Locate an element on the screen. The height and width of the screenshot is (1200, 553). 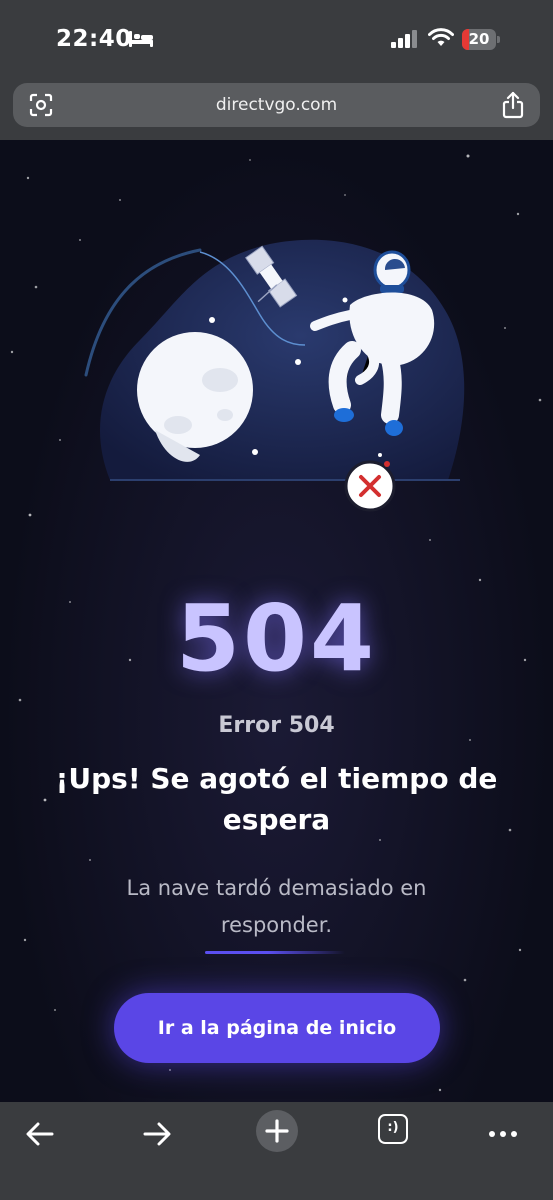
status-time: 22:40 is located at coordinates (94, 39).